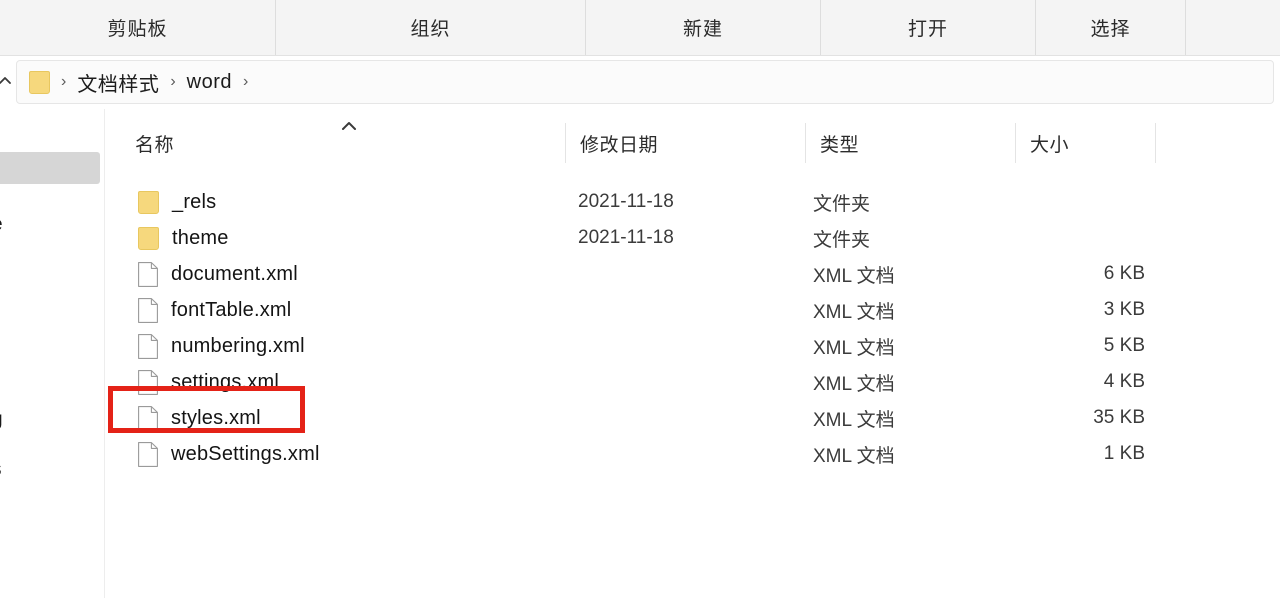 The height and width of the screenshot is (598, 1280). What do you see at coordinates (1119, 417) in the screenshot?
I see `file-size-cell: 35 KB` at bounding box center [1119, 417].